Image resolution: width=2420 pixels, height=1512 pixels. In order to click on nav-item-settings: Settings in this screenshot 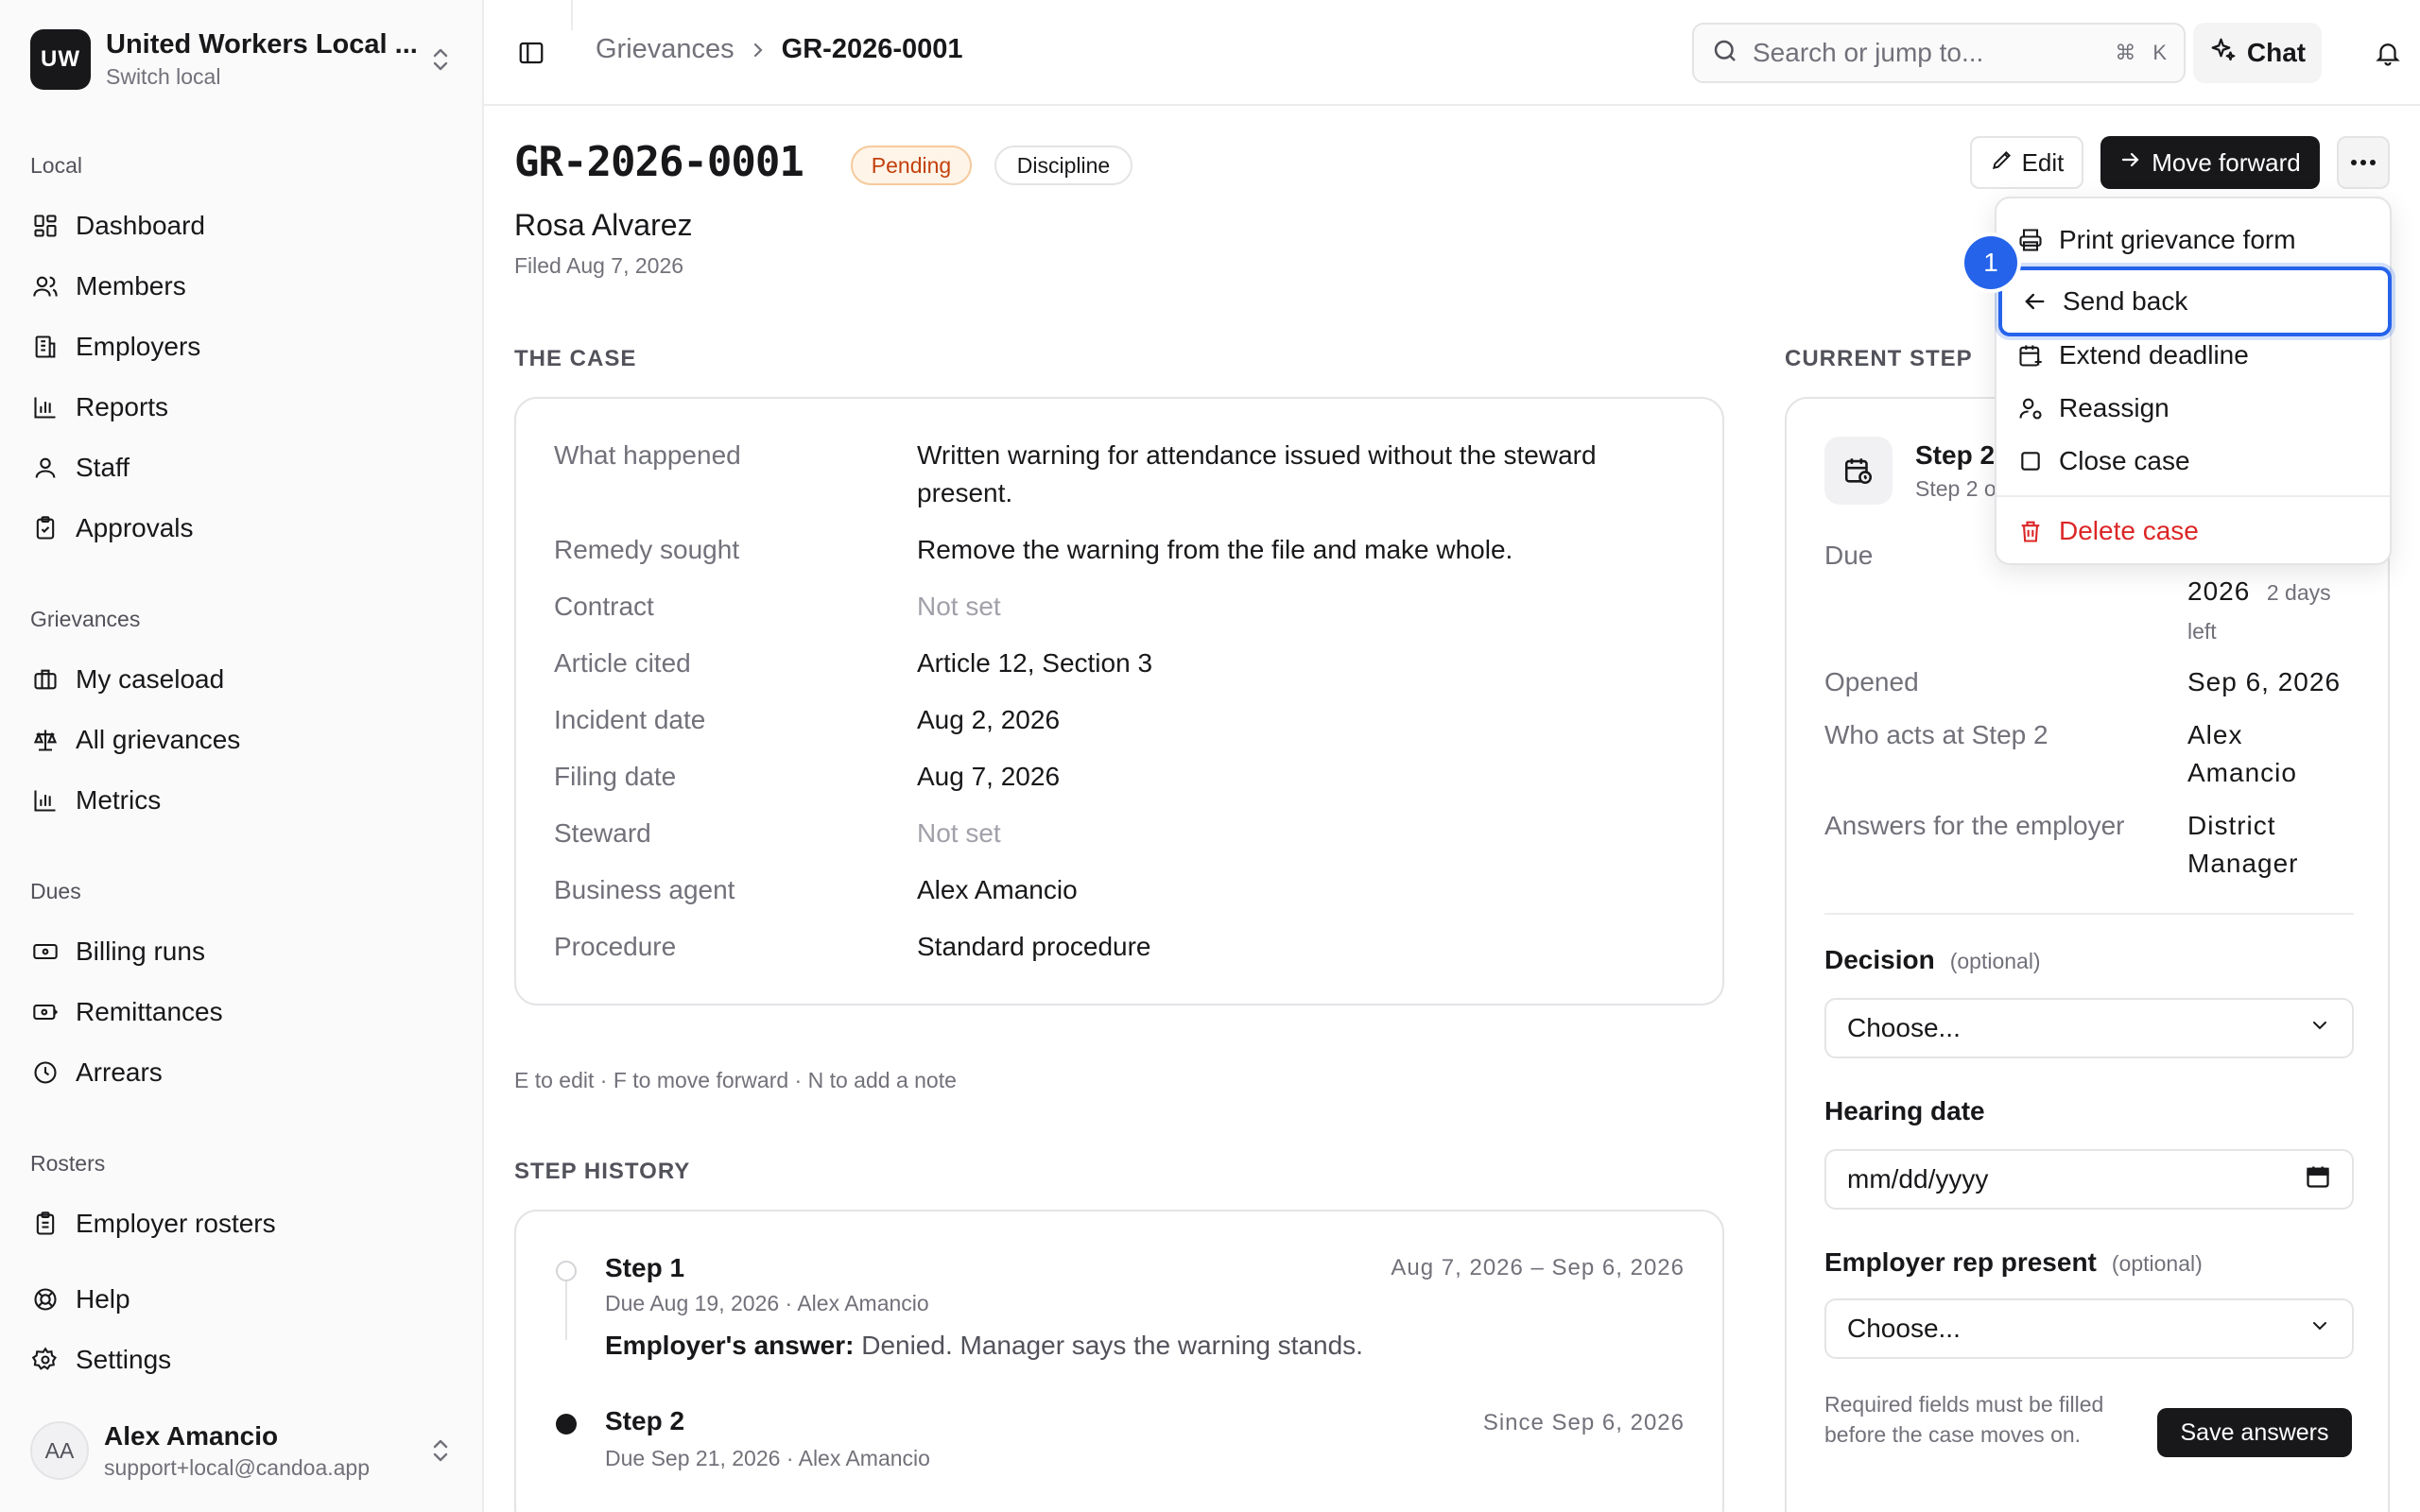, I will do `click(238, 1359)`.